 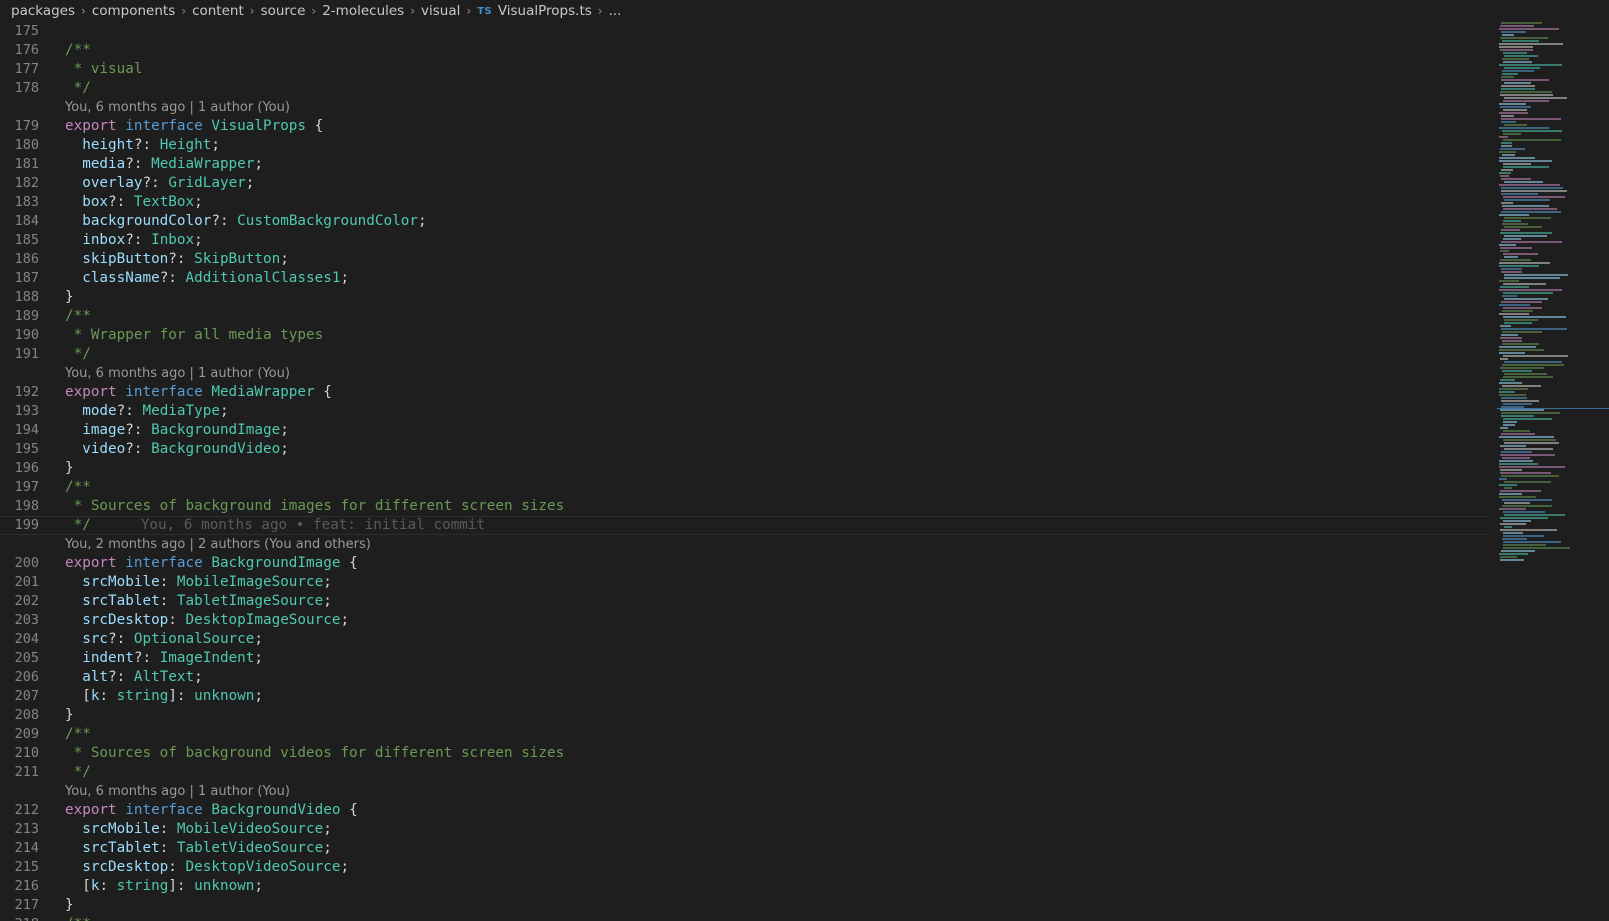 I want to click on code-token: ]:, so click(x=181, y=696).